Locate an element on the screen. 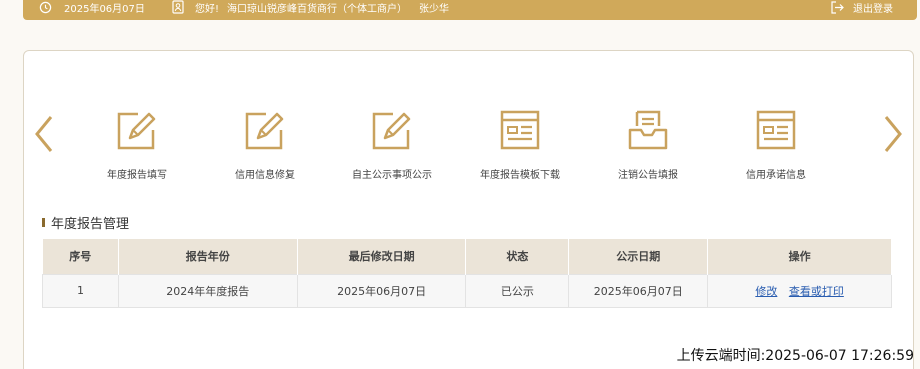 The width and height of the screenshot is (920, 369). quick-link-label: 信用承诺信息 is located at coordinates (776, 175).